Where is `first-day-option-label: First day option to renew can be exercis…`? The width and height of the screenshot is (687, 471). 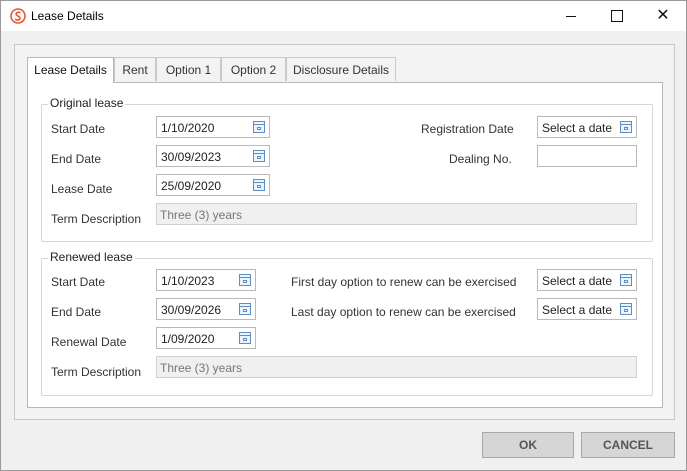 first-day-option-label: First day option to renew can be exercis… is located at coordinates (404, 282).